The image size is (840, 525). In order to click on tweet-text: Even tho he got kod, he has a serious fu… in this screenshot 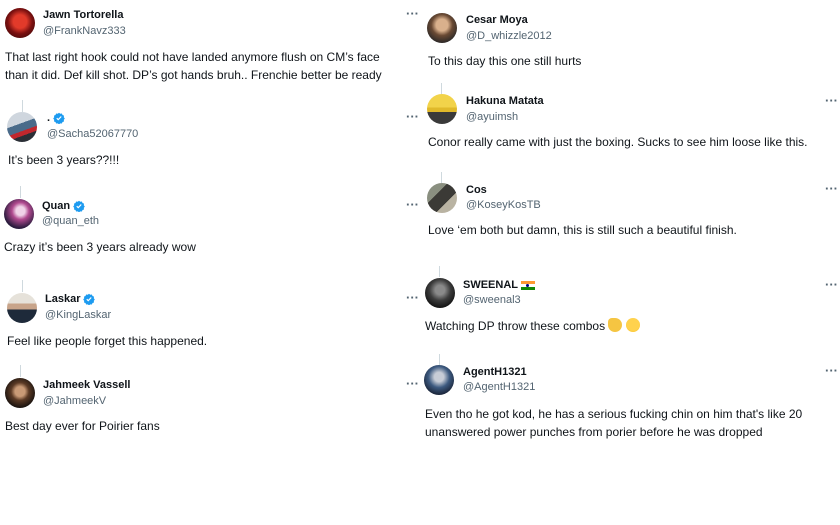, I will do `click(614, 414)`.